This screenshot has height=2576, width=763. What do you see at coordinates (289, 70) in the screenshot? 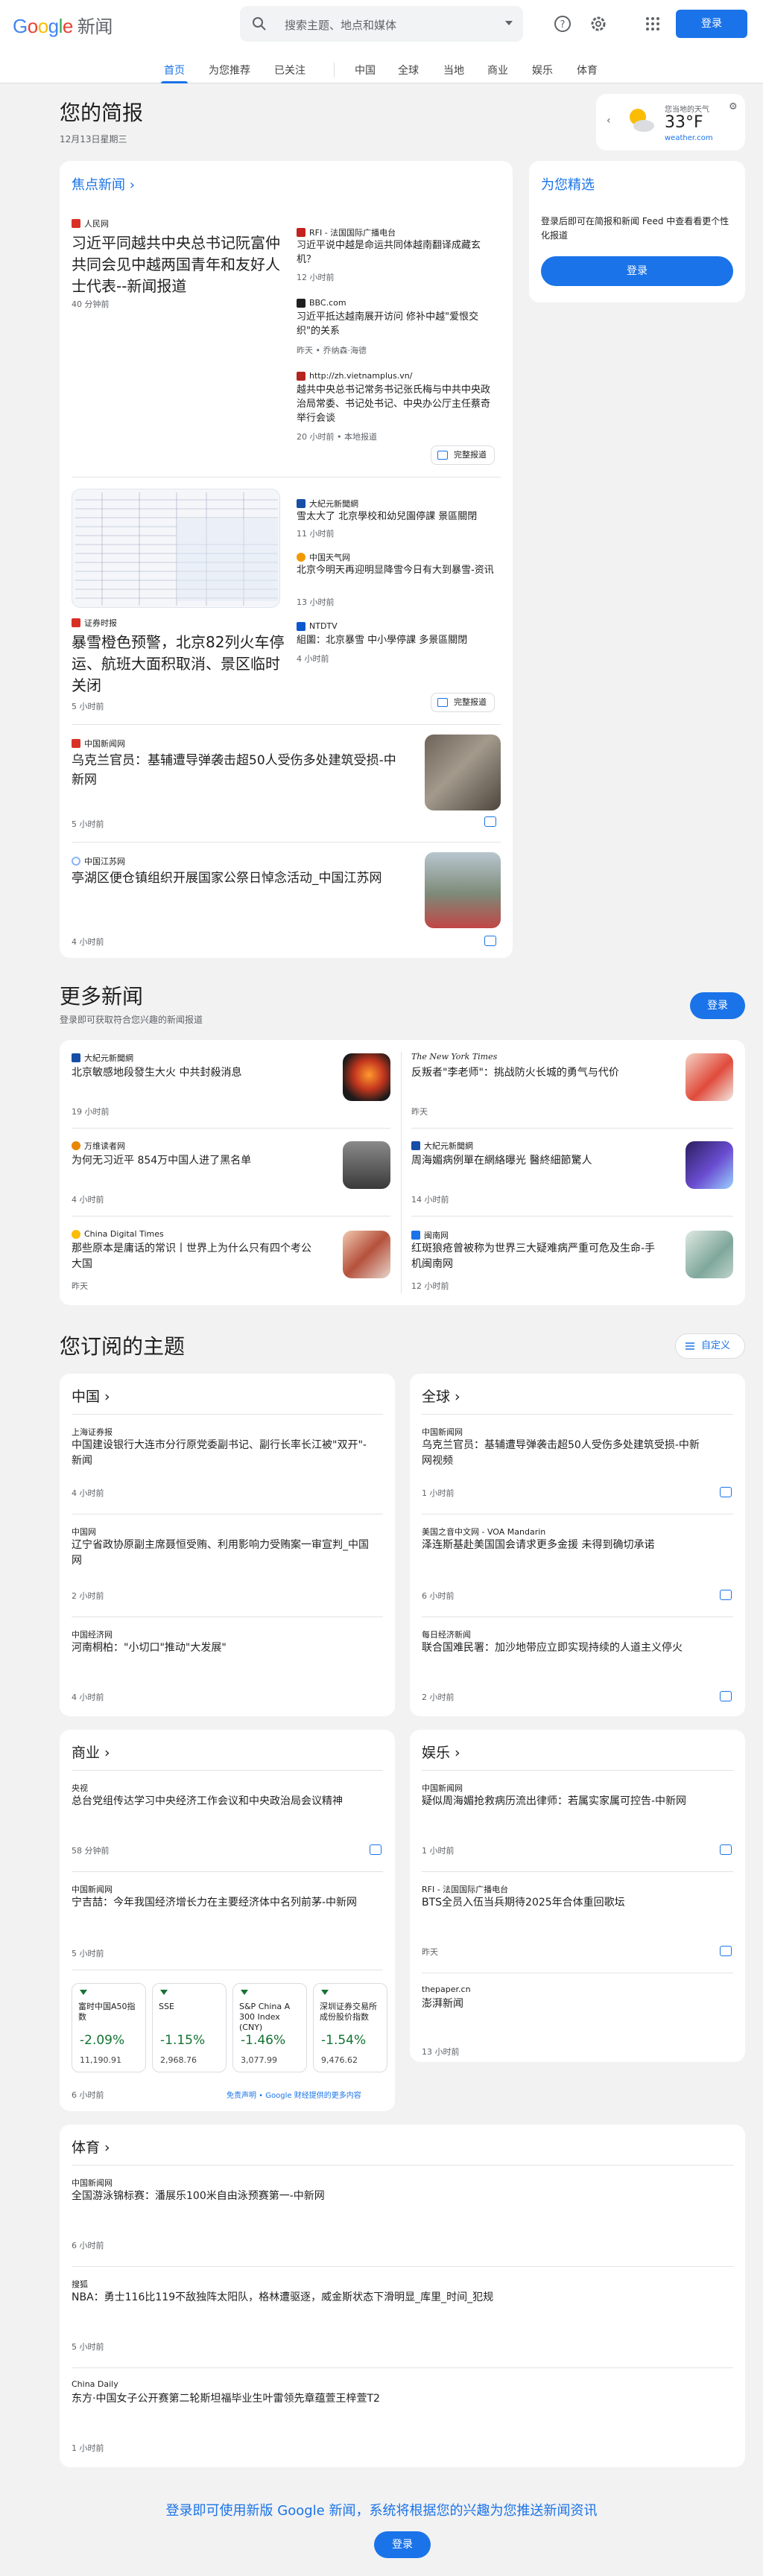
I see `tab-following: 已关注` at bounding box center [289, 70].